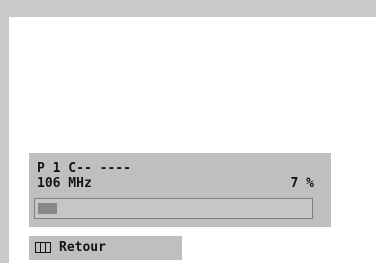 The image size is (376, 263). Describe the element at coordinates (84, 168) in the screenshot. I see `channel-info: P 1 C-- ----` at that location.